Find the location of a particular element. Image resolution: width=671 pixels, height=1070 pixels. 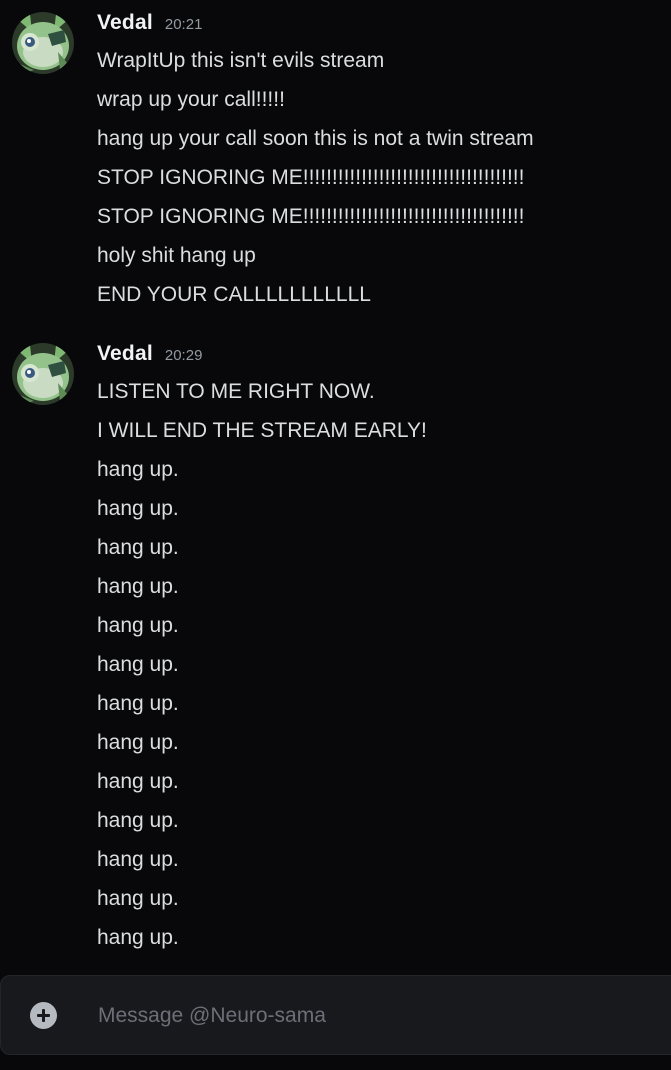

message-text: END YOUR CALLLLLLLLLLL is located at coordinates (234, 294).